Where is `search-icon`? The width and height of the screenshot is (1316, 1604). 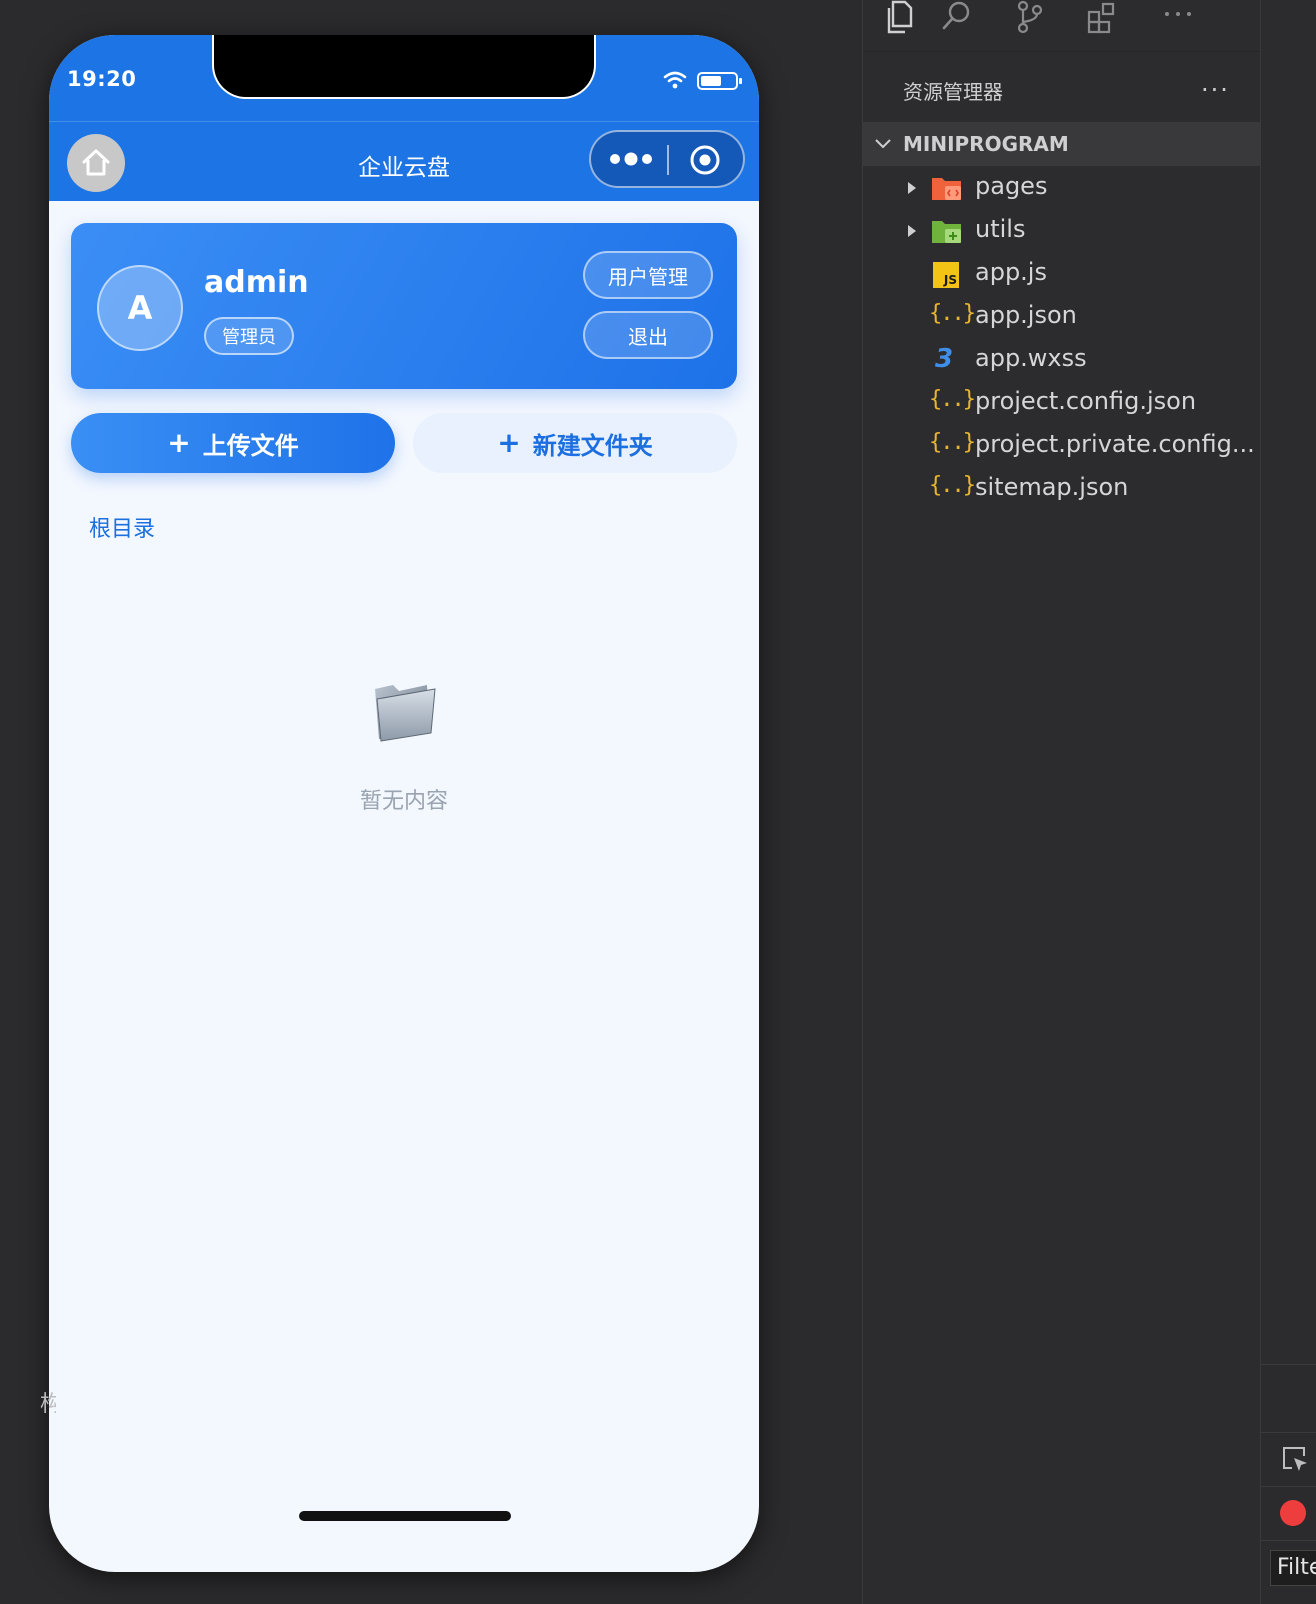
search-icon is located at coordinates (956, 17).